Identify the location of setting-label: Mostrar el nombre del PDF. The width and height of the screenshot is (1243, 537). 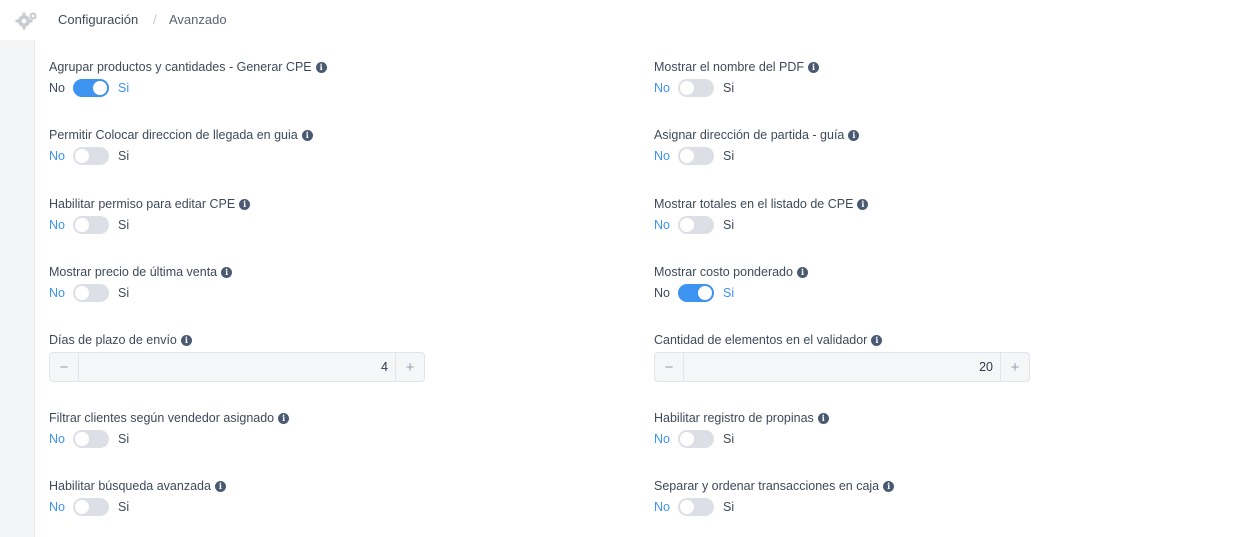
(729, 67).